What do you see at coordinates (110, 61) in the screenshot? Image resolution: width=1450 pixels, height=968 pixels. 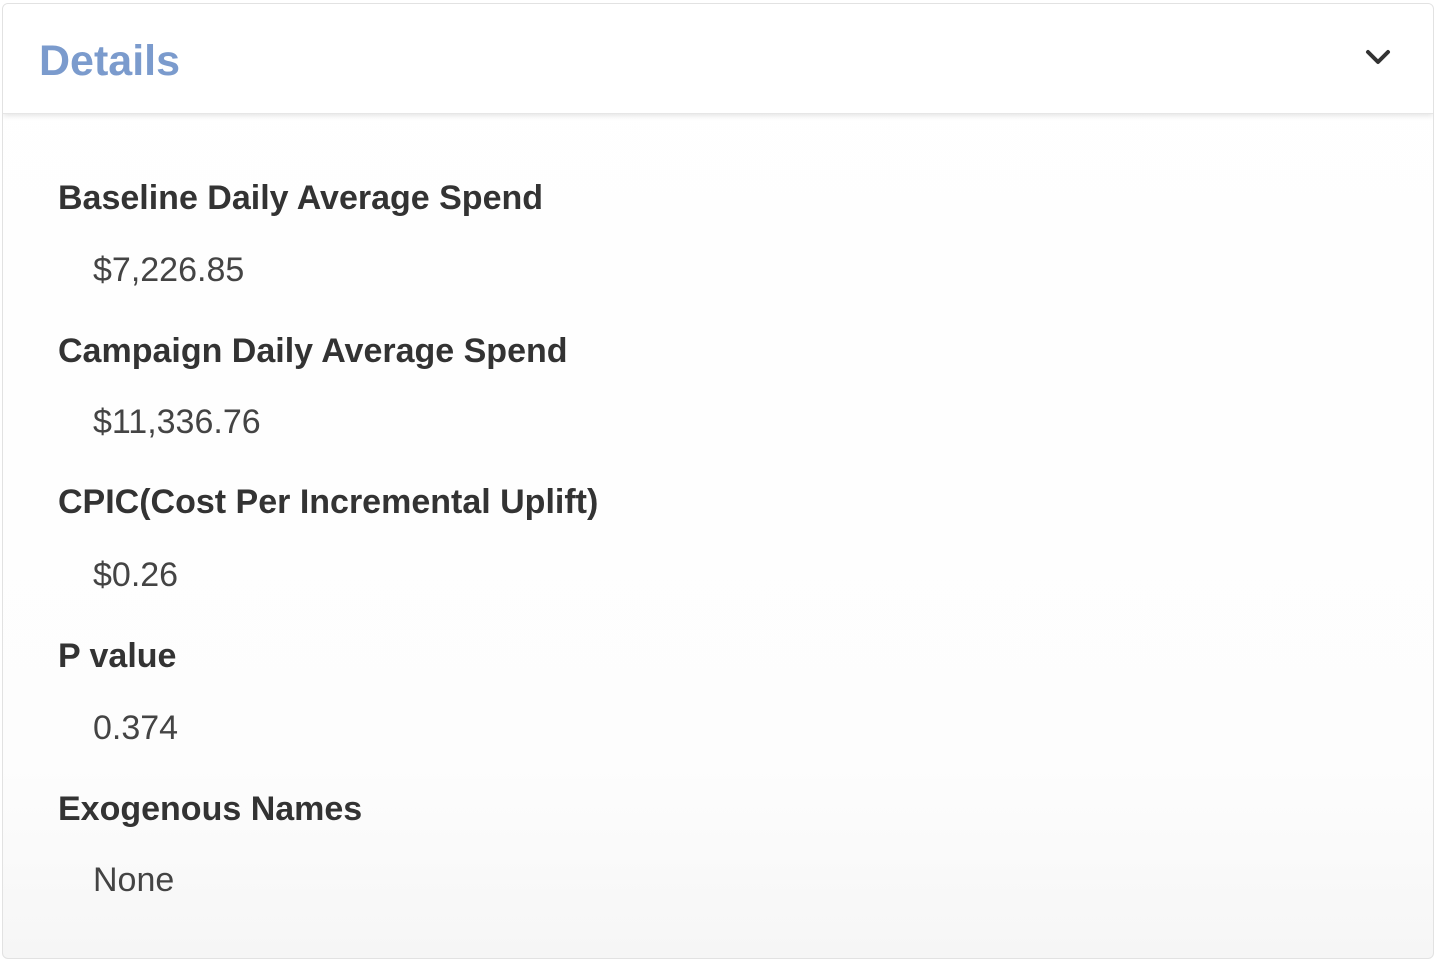 I see `panel-title: Details` at bounding box center [110, 61].